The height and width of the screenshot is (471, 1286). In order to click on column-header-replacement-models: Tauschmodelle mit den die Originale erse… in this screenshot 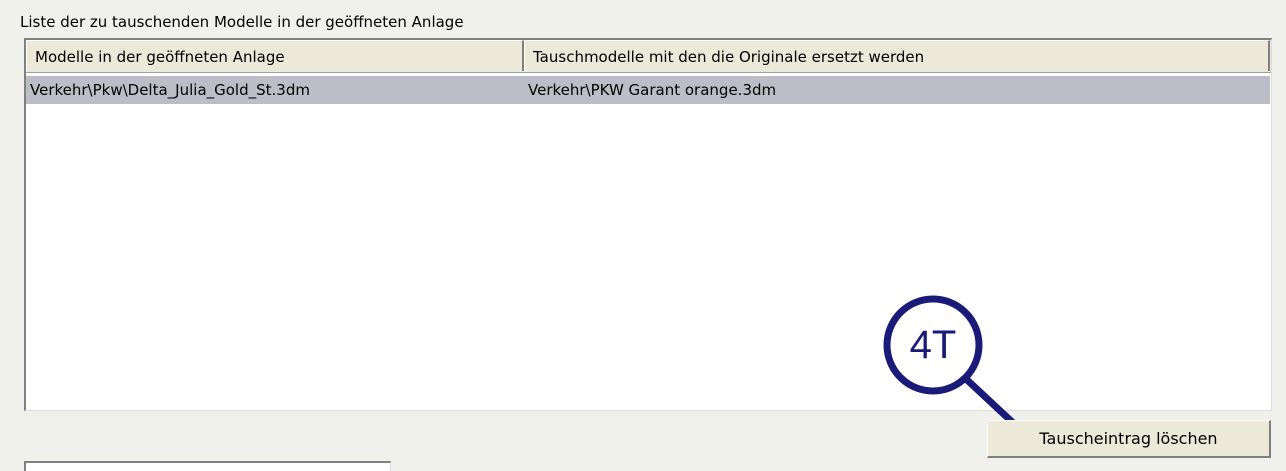, I will do `click(897, 55)`.